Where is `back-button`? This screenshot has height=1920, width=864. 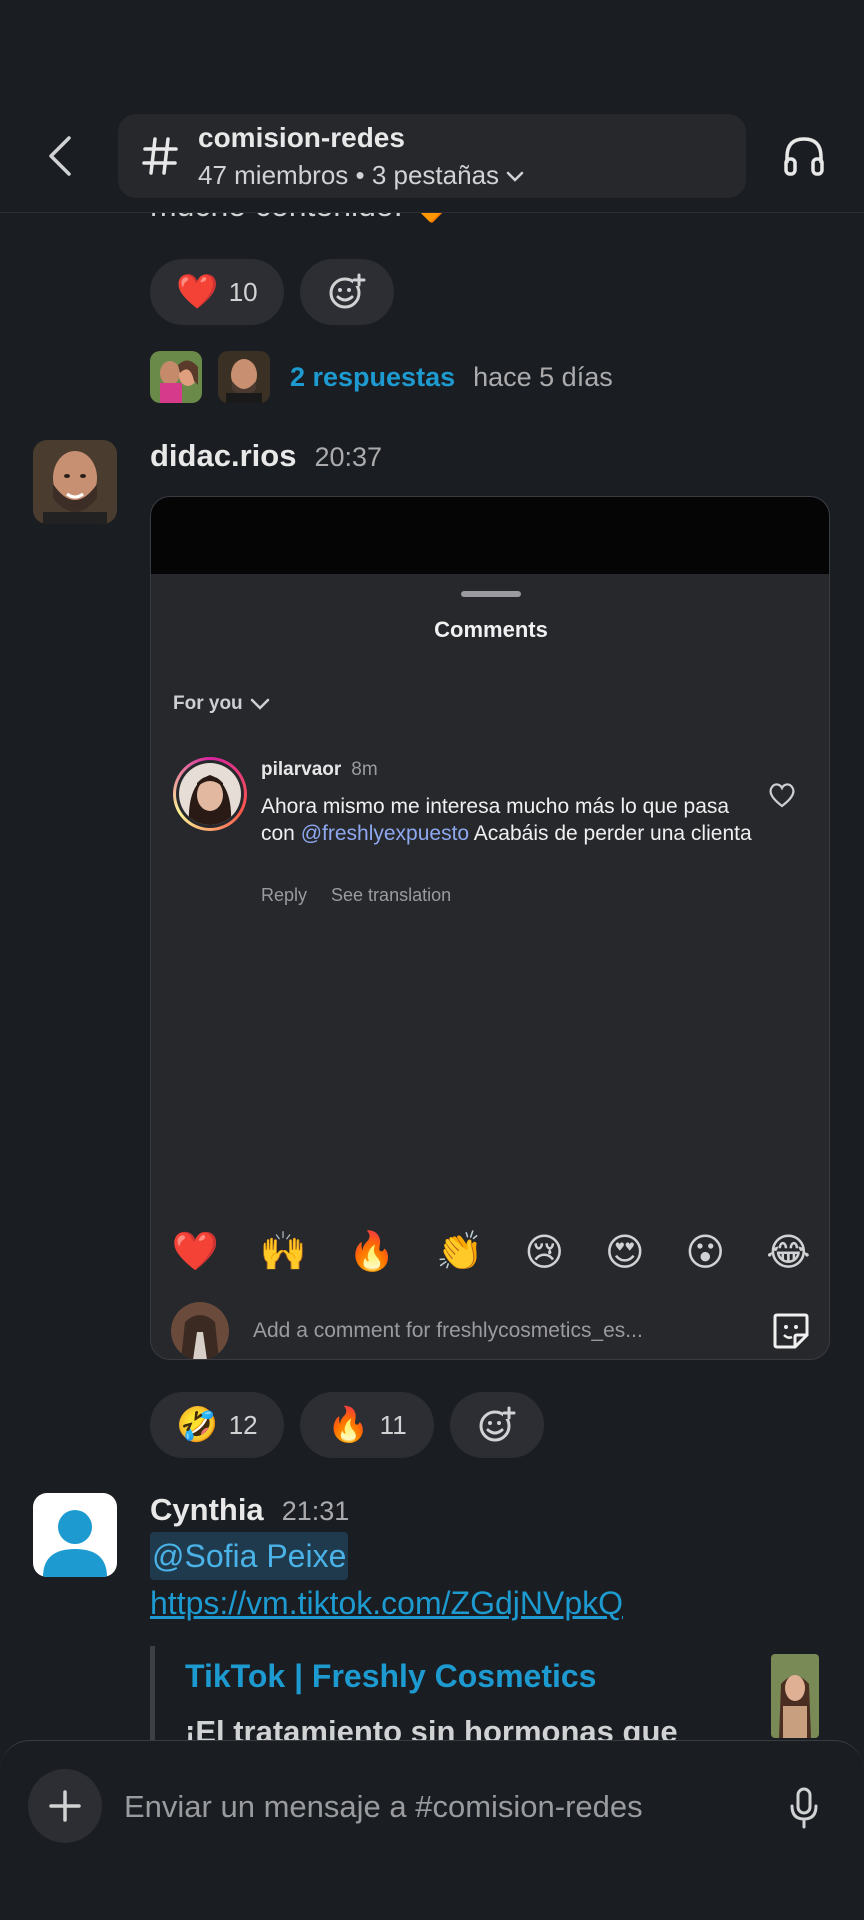 back-button is located at coordinates (60, 156).